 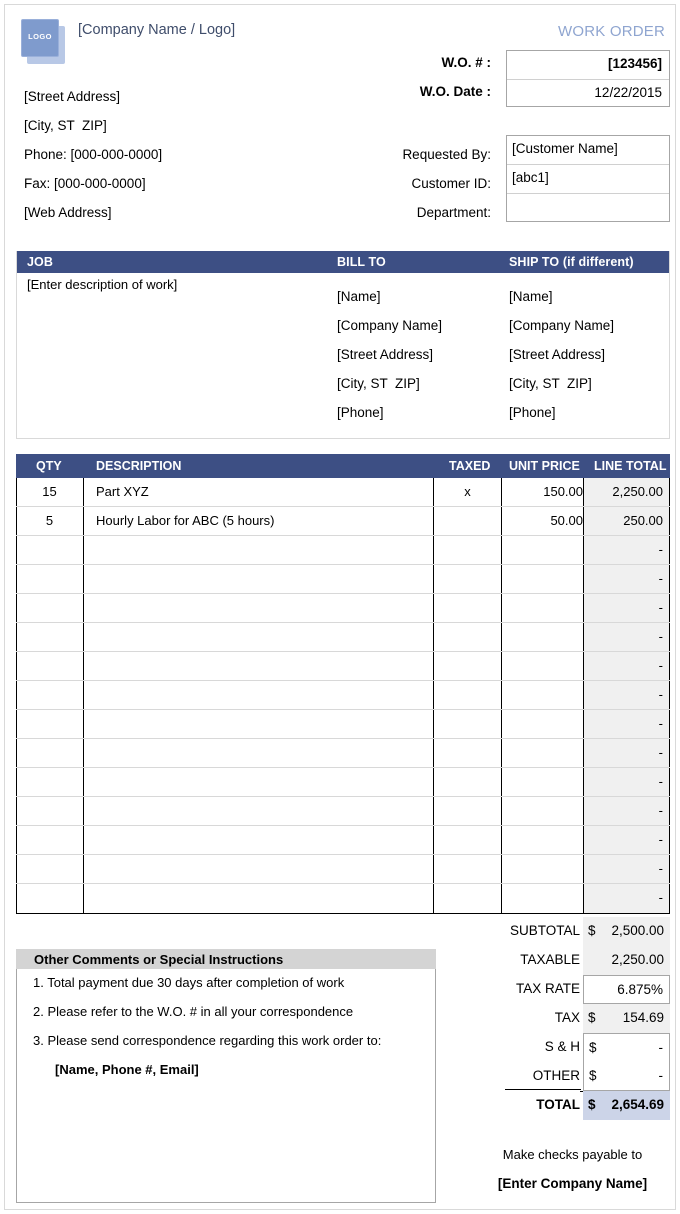 I want to click on company-address-line-1: [Street Address], so click(x=72, y=96).